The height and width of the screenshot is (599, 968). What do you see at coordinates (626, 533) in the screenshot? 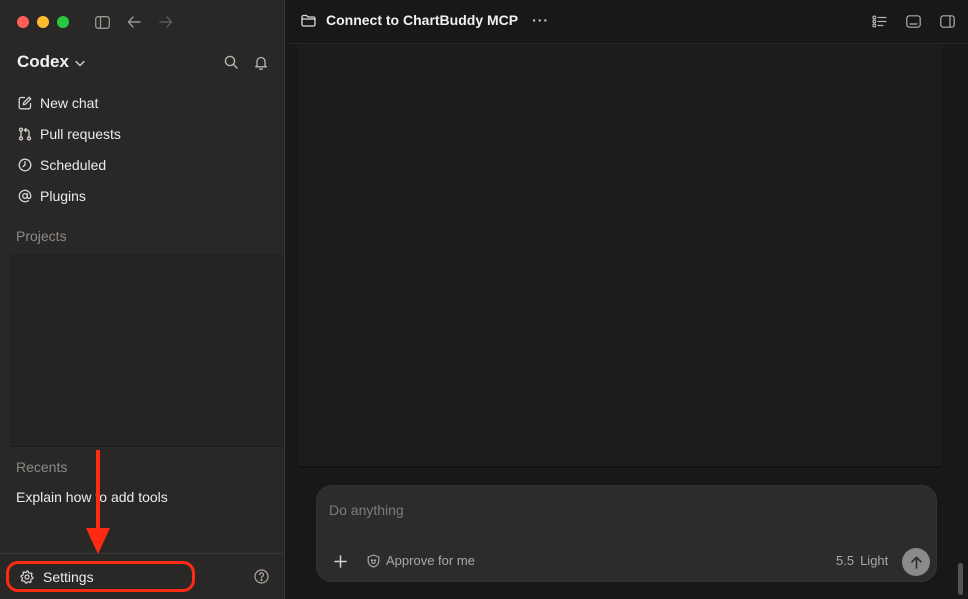
I see `composer: Approve for me 5.5 Light` at bounding box center [626, 533].